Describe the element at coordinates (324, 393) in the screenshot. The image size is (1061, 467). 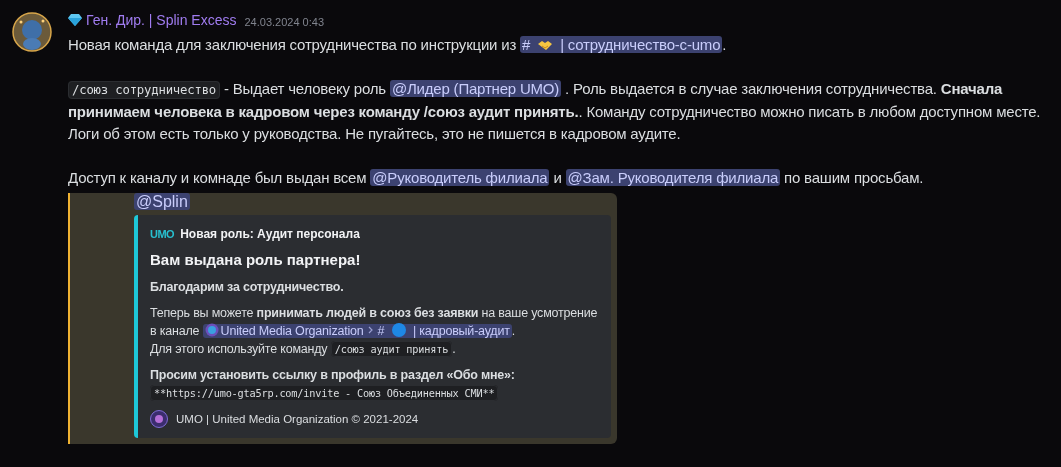
I see `command-code: **https://umo-gta5rp.com/invite - Союз Объединенных СМИ**` at that location.